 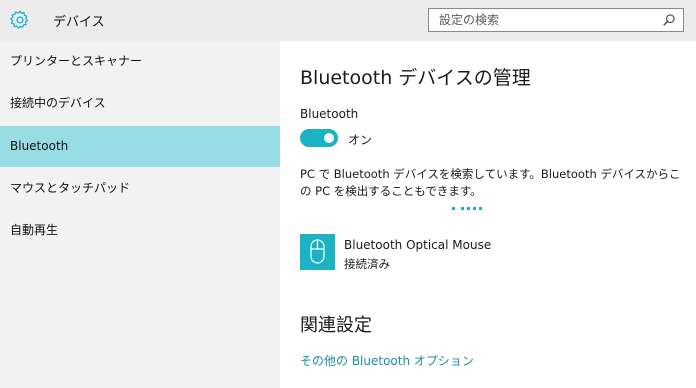 What do you see at coordinates (669, 20) in the screenshot?
I see `search-icon` at bounding box center [669, 20].